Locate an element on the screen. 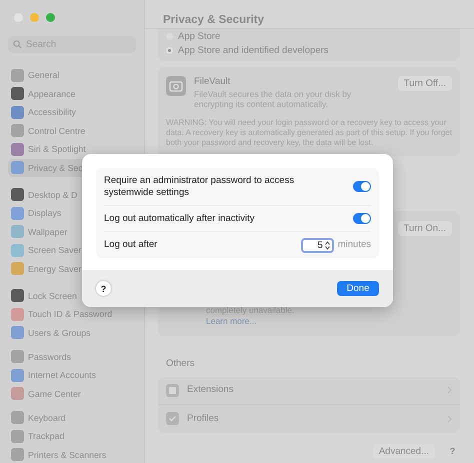  search-icon is located at coordinates (17, 44).